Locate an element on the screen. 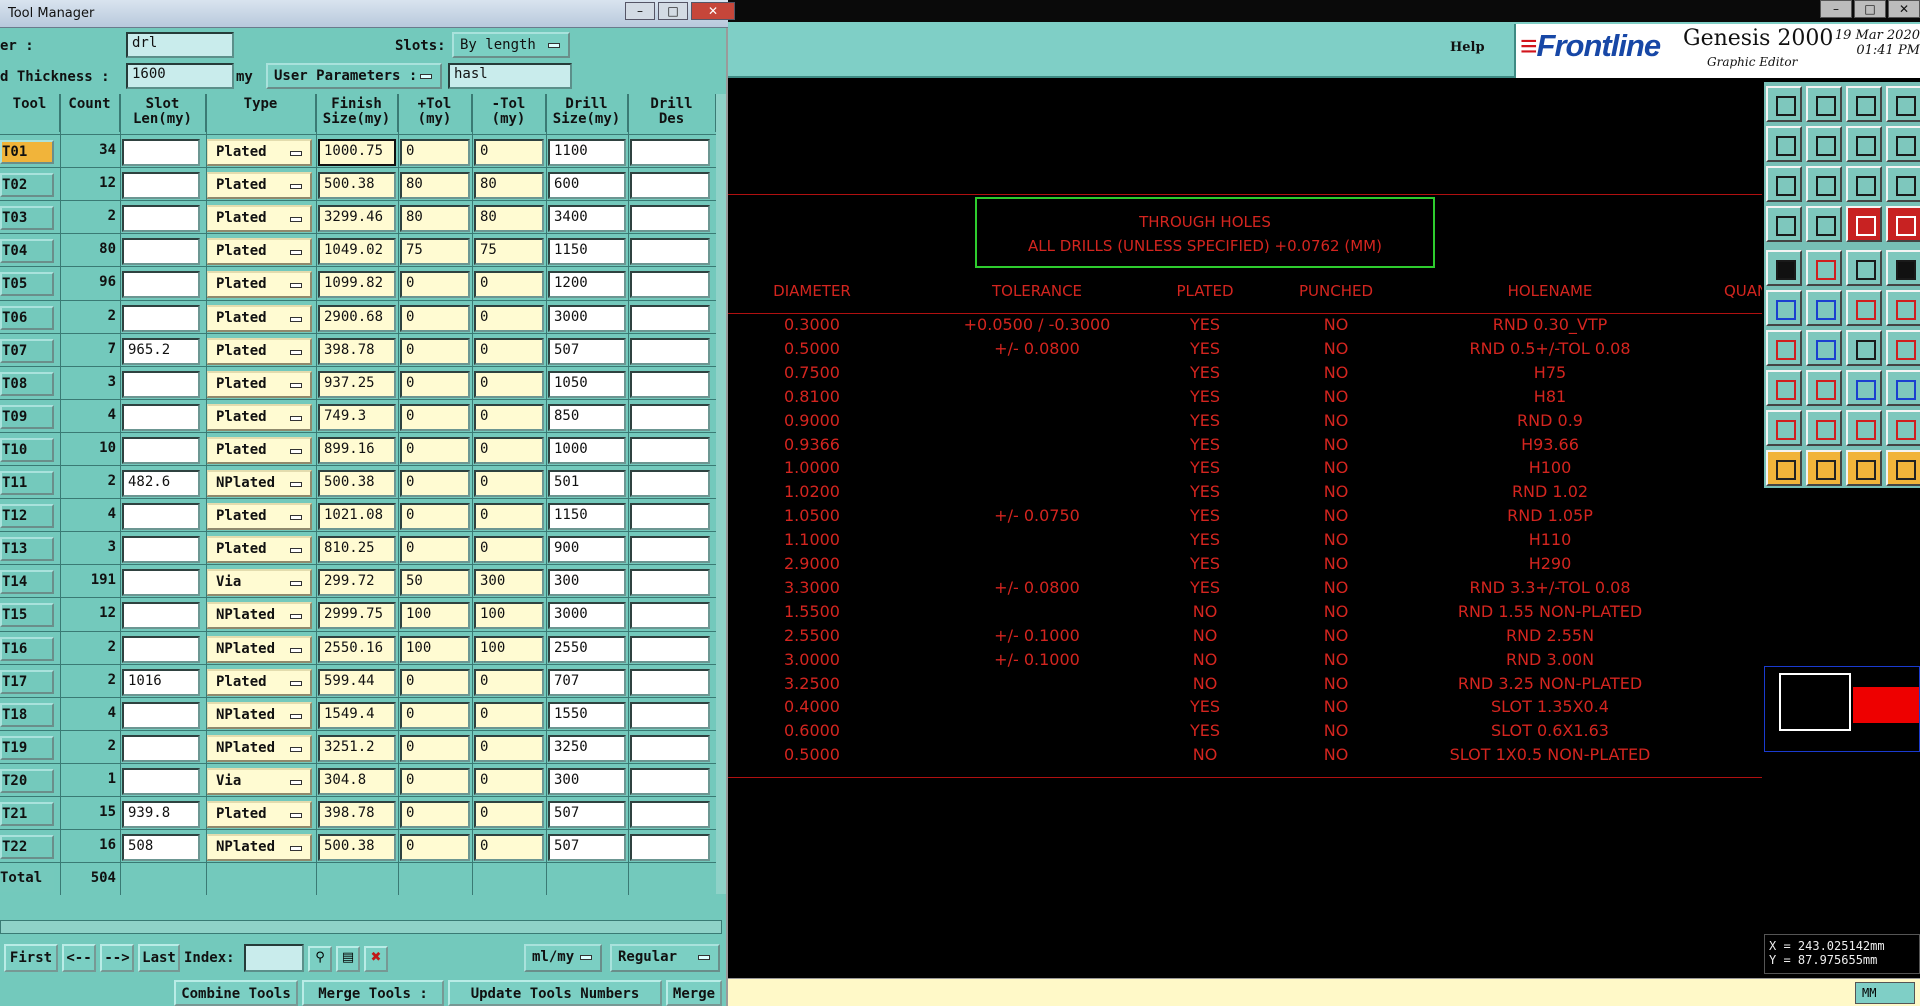  user-parameters-button: User Parameters : is located at coordinates (354, 76).